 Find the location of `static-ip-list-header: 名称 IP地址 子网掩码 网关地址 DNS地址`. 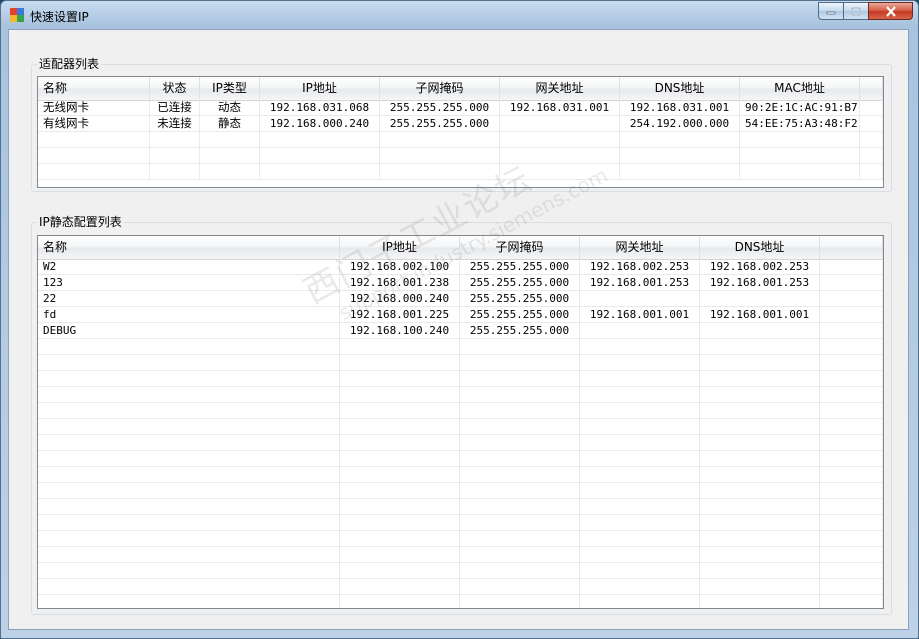

static-ip-list-header: 名称 IP地址 子网掩码 网关地址 DNS地址 is located at coordinates (460, 248).